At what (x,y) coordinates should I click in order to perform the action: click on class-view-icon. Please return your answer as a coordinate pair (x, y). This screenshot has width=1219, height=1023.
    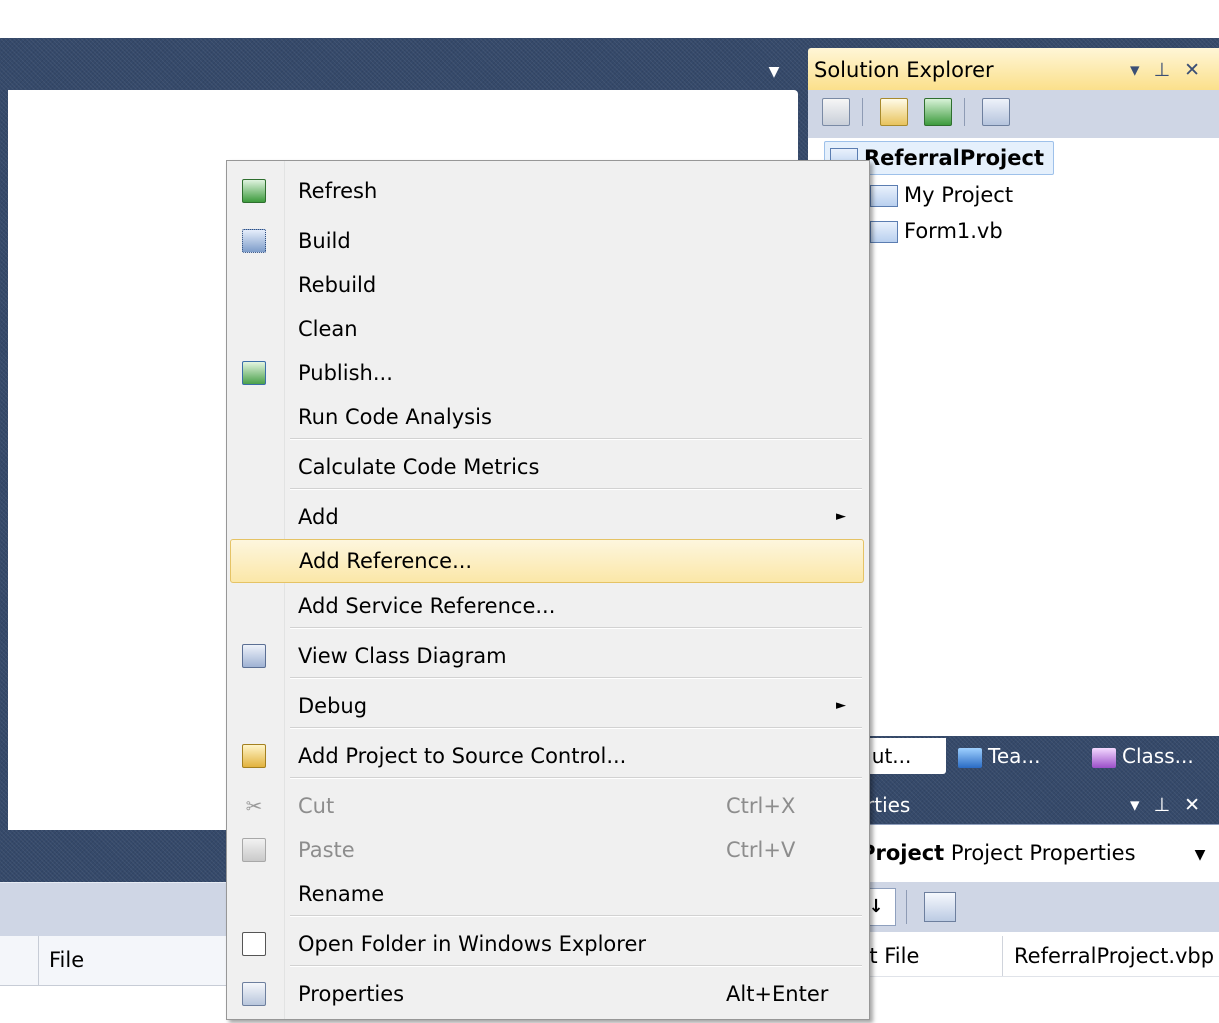
    Looking at the image, I should click on (1104, 757).